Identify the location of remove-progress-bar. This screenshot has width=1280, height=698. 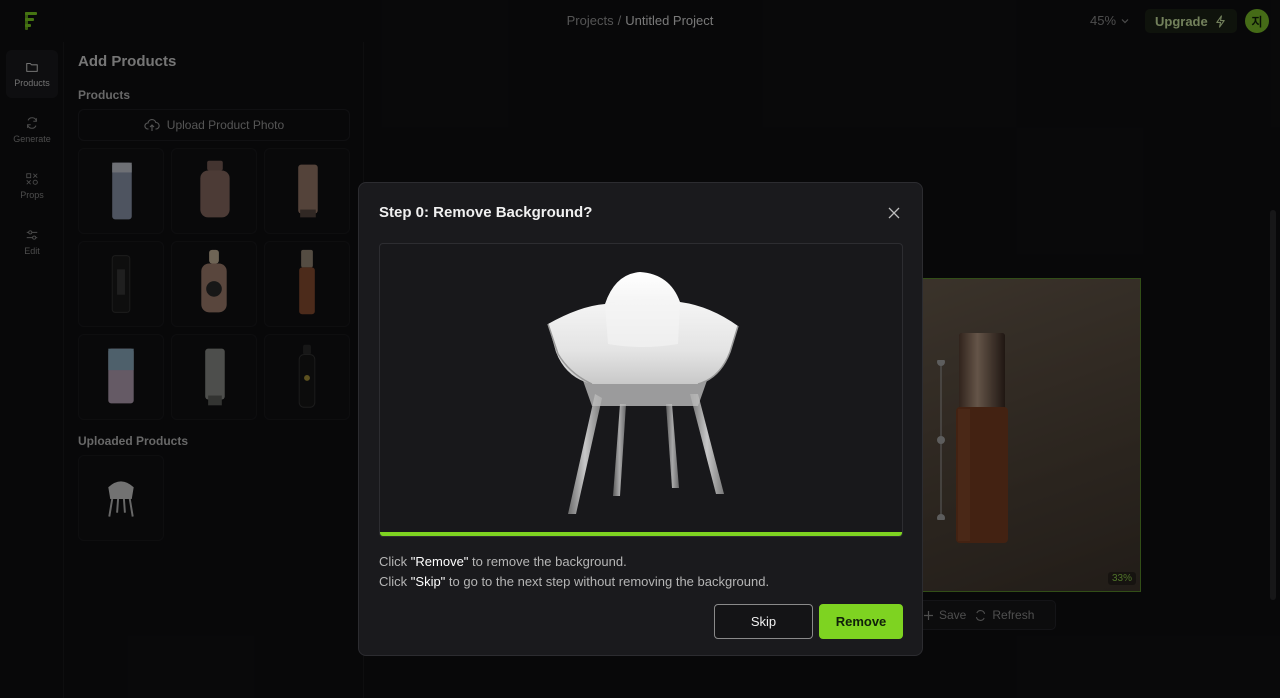
(641, 534).